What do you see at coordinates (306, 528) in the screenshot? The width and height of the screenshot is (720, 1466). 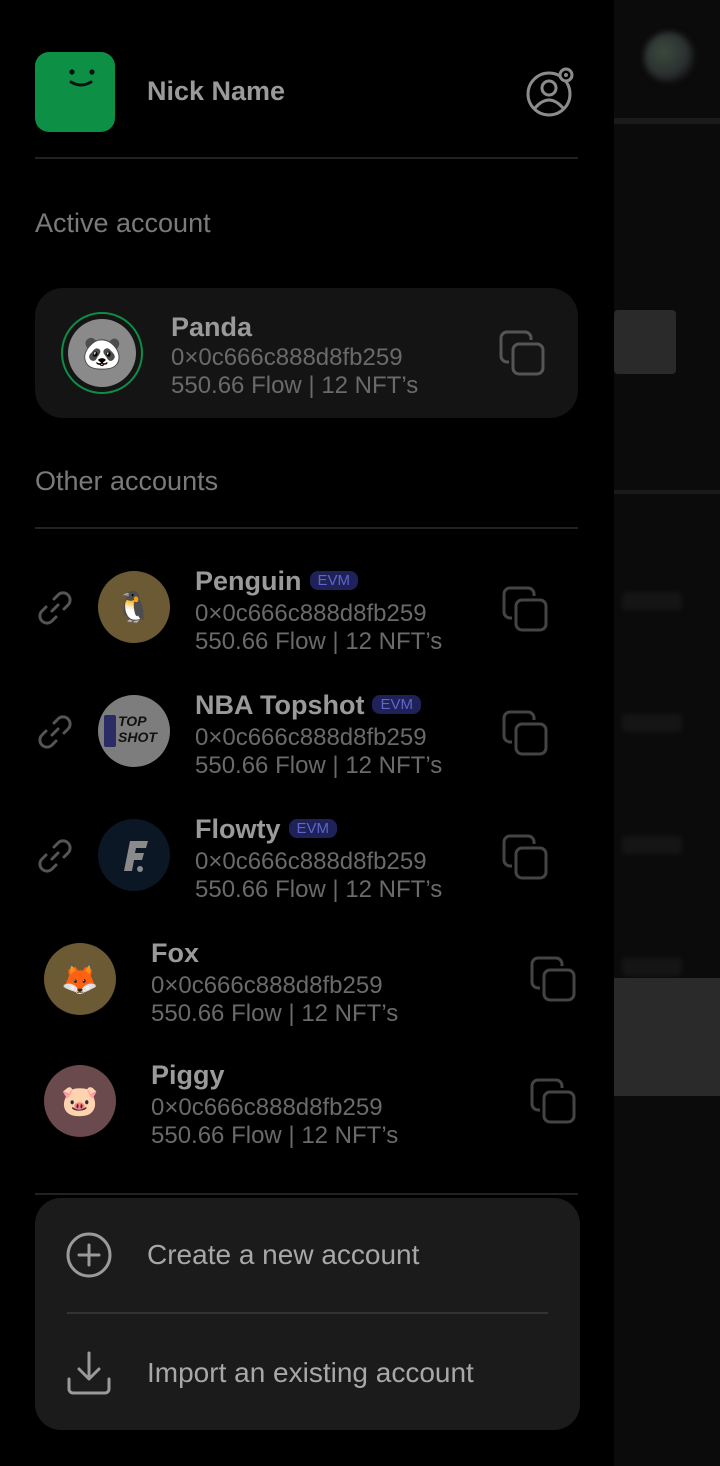 I see `other-accounts-divider` at bounding box center [306, 528].